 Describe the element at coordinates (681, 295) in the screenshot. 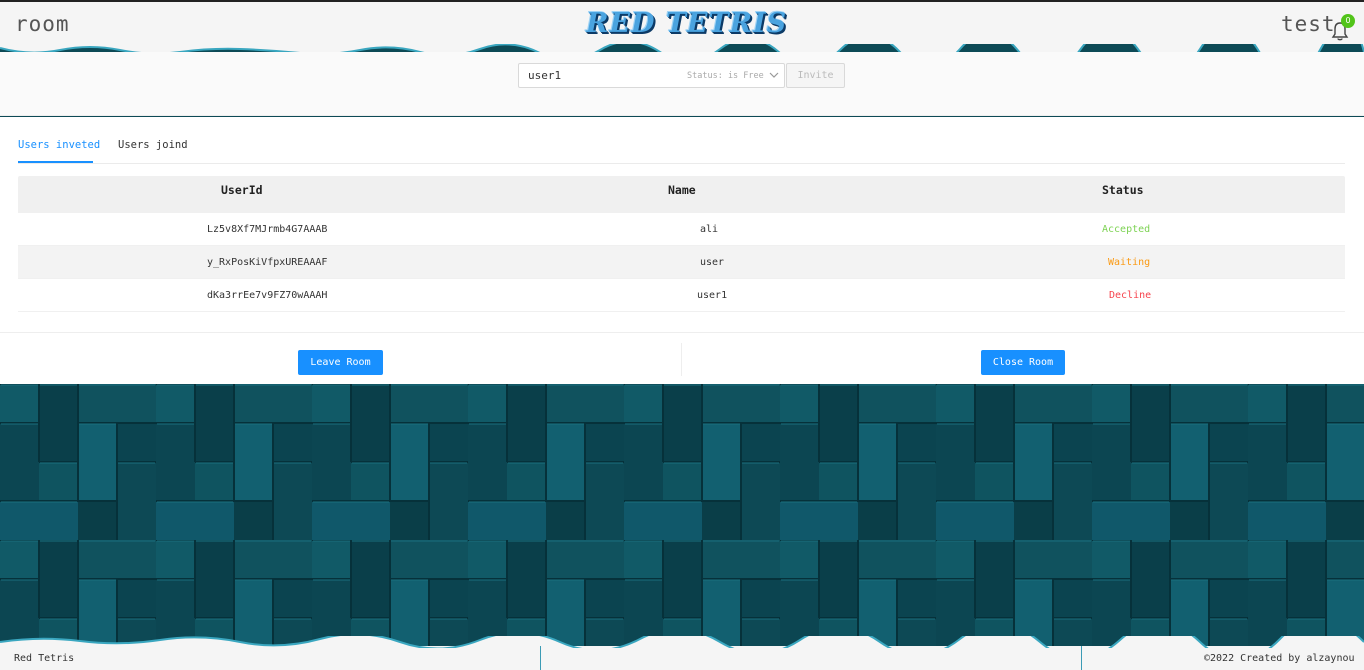

I see `table-row: dKa3rrEe7v9FZ70wAAAH user1 Decline` at that location.